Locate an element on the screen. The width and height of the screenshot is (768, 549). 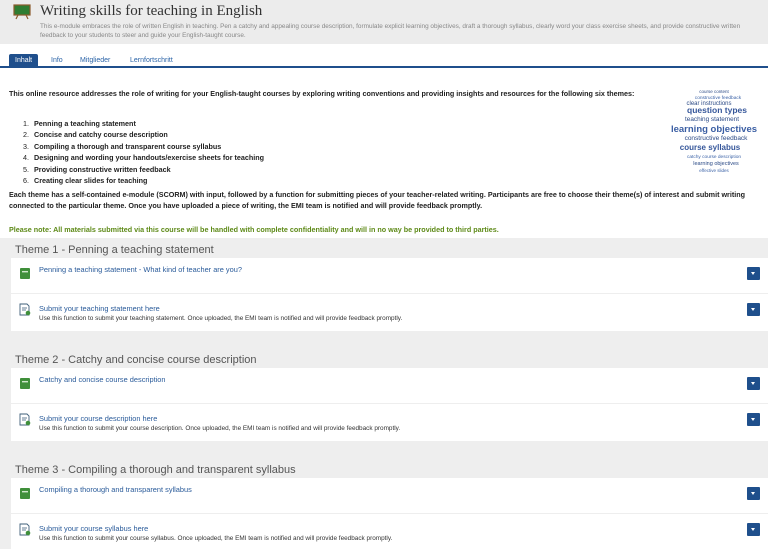
tab-lernfortschritt: Lernfortschritt is located at coordinates (151, 61).